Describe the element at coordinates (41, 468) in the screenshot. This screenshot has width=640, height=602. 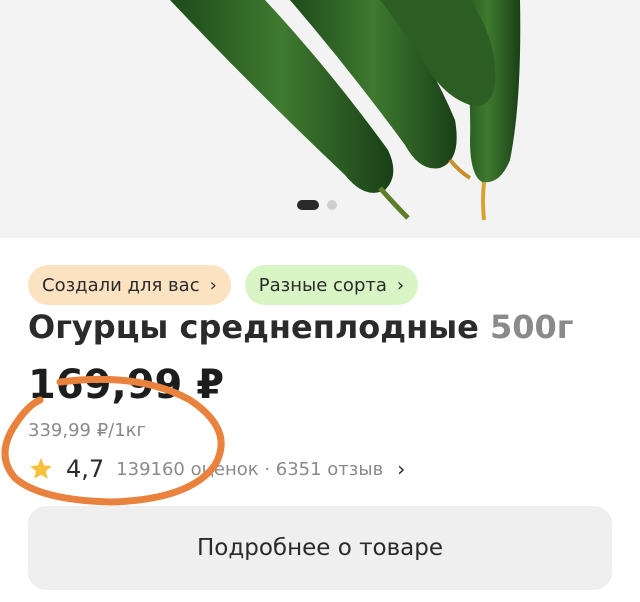
I see `star-icon` at that location.